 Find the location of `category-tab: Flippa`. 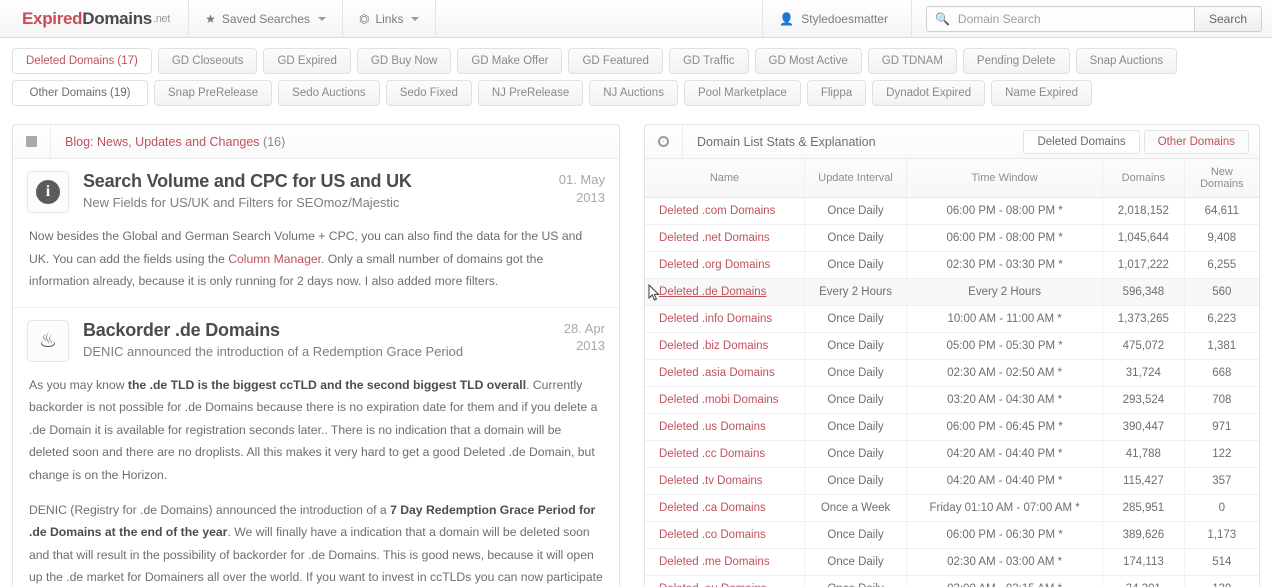

category-tab: Flippa is located at coordinates (836, 93).